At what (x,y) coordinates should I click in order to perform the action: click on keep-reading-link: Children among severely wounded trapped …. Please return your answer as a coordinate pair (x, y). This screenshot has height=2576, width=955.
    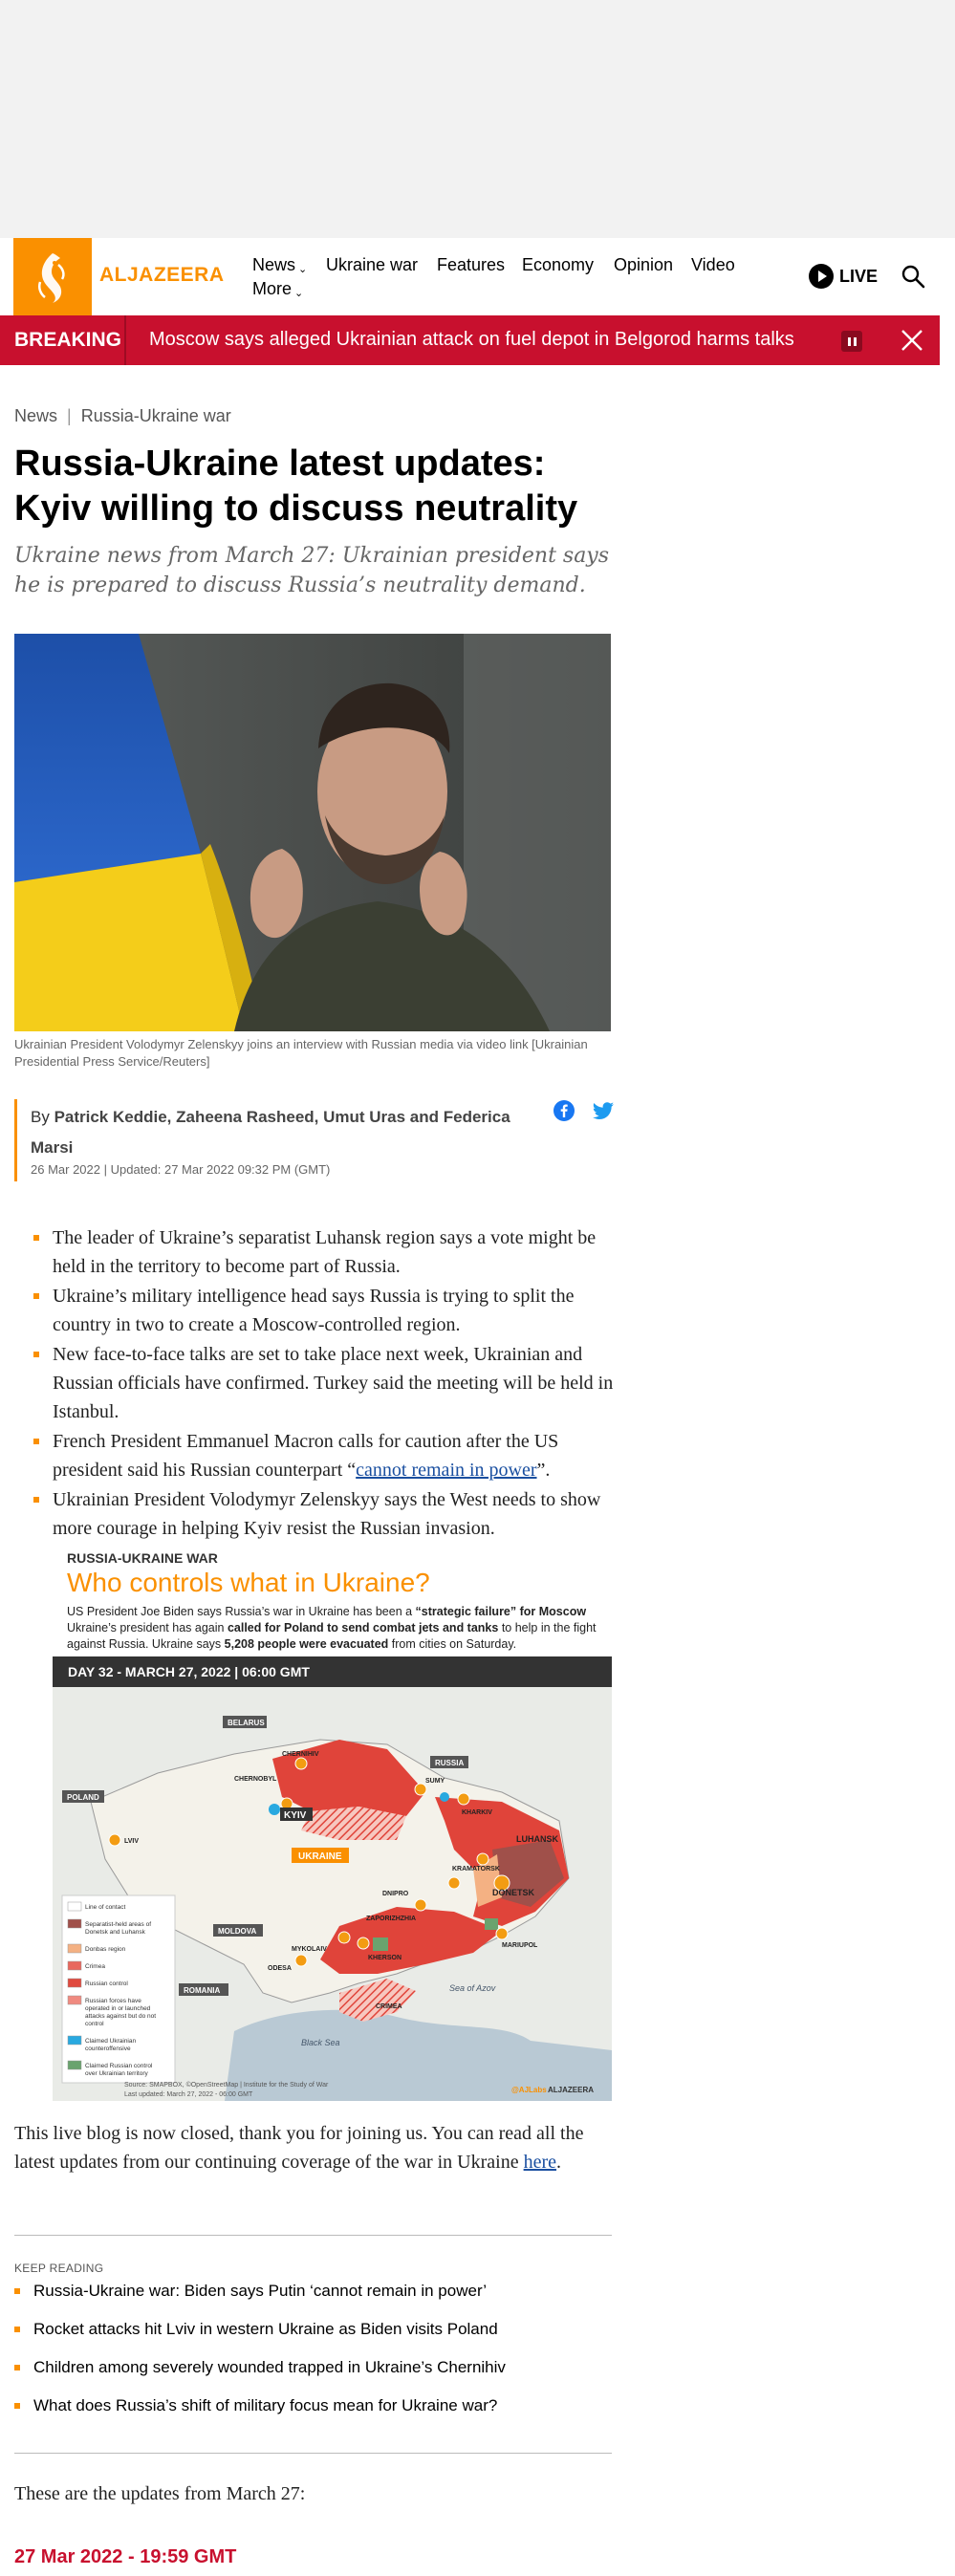
    Looking at the image, I should click on (320, 2367).